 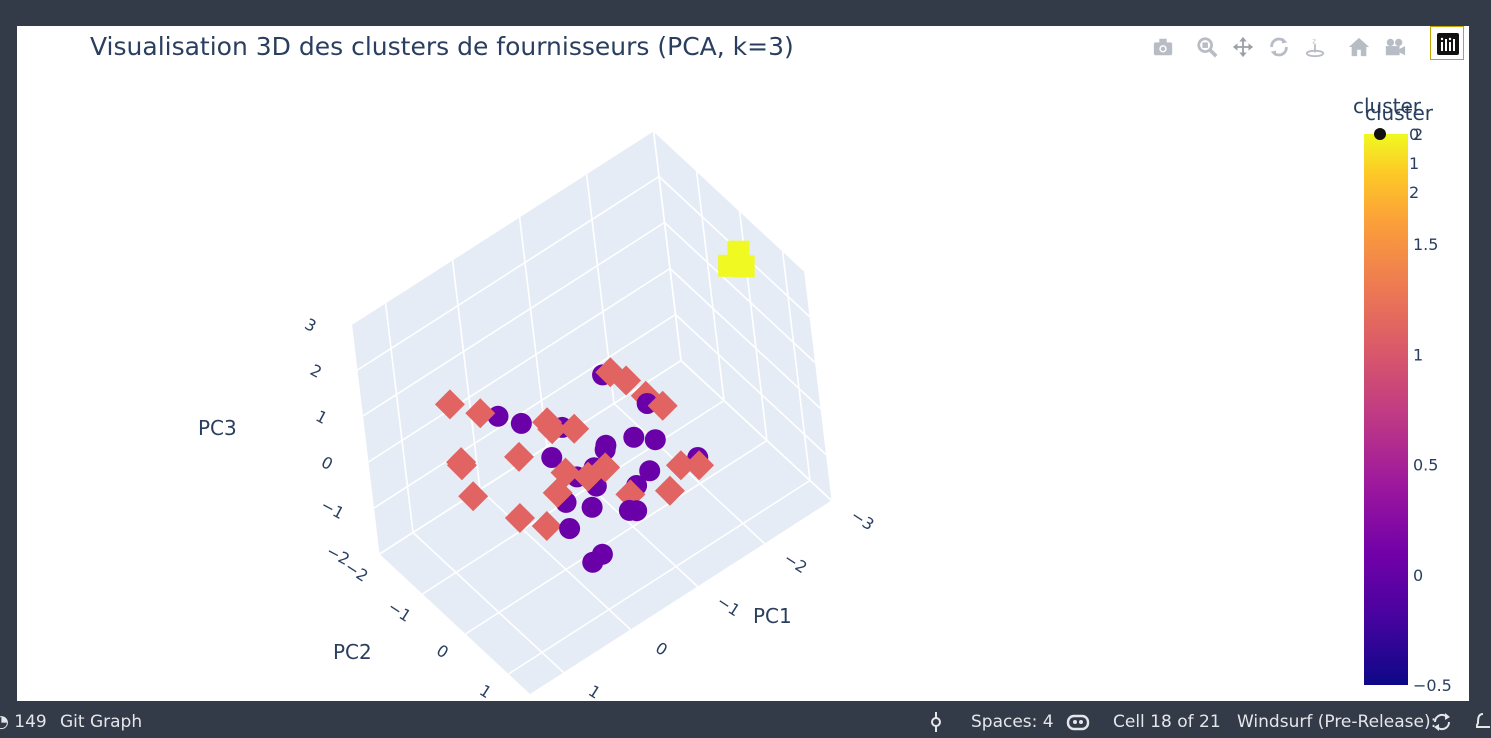 What do you see at coordinates (862, 519) in the screenshot?
I see `x-tick-label: −3` at bounding box center [862, 519].